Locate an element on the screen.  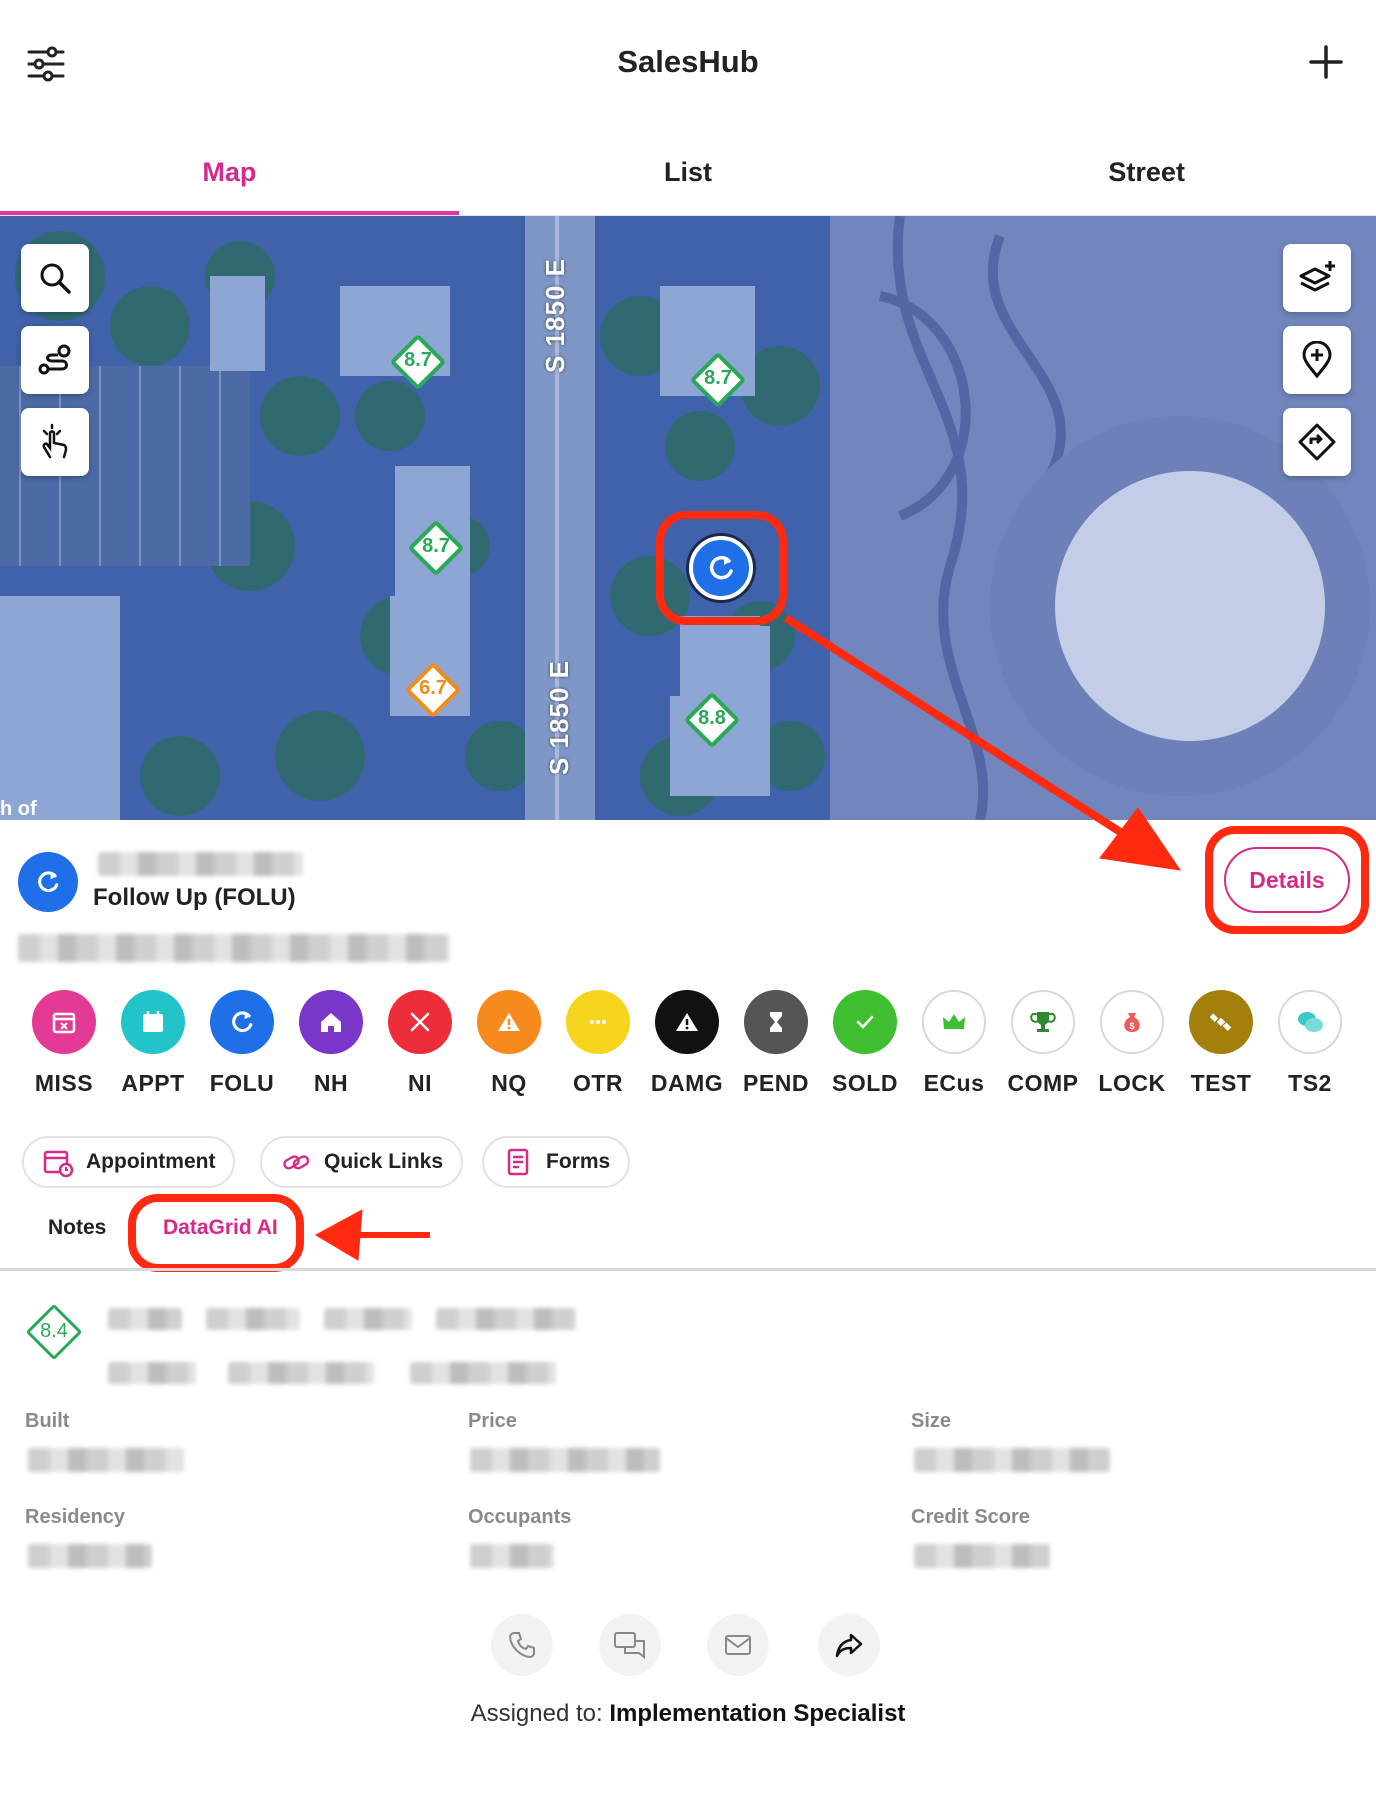
size-value-redacted is located at coordinates (1012, 1460).